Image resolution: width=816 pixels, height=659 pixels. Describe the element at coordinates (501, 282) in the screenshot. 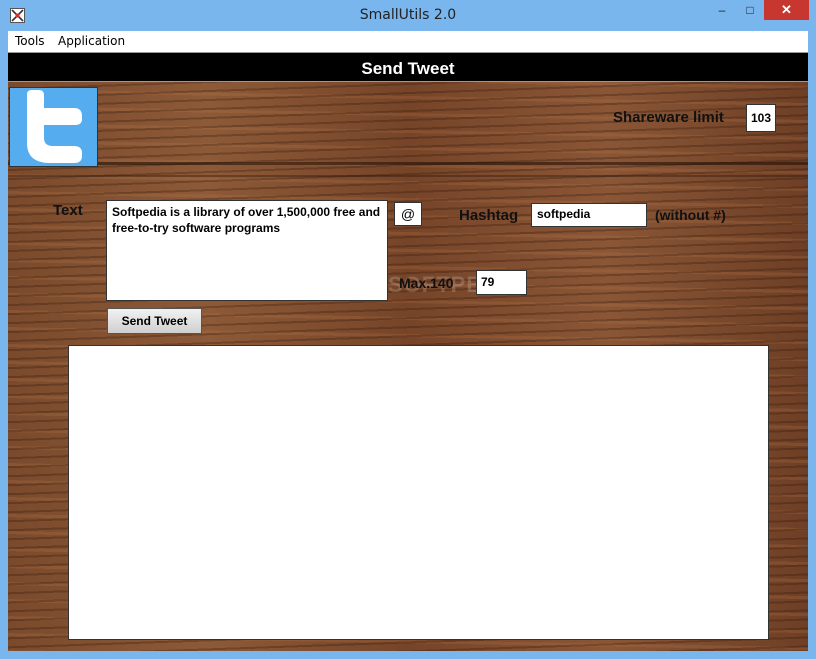

I see `char-count-field: 79` at that location.